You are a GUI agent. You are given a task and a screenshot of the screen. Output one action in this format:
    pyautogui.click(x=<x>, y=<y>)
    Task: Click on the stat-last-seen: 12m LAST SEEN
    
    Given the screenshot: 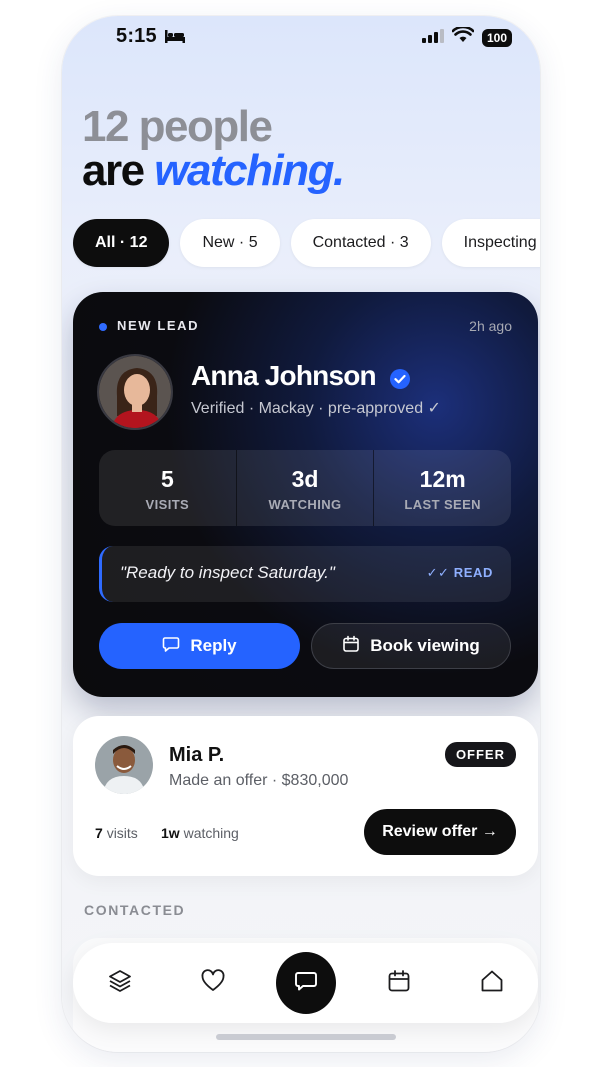 What is the action you would take?
    pyautogui.click(x=442, y=488)
    